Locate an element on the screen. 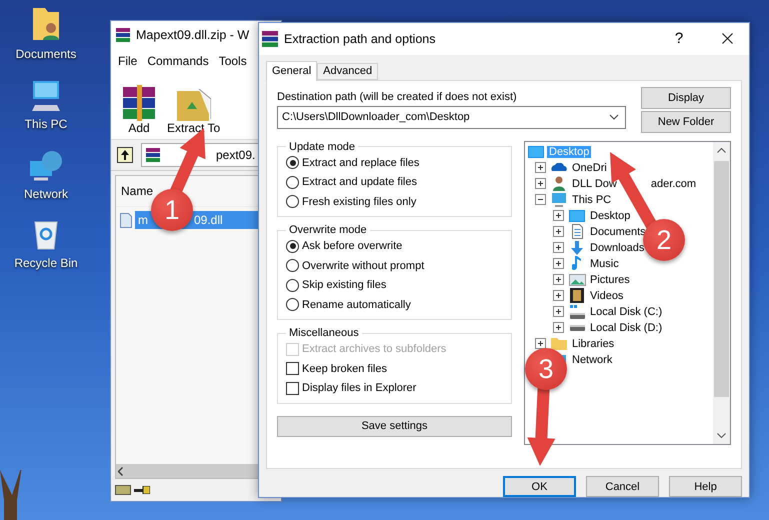 This screenshot has height=520, width=769. option-label: Extract and replace files is located at coordinates (361, 162).